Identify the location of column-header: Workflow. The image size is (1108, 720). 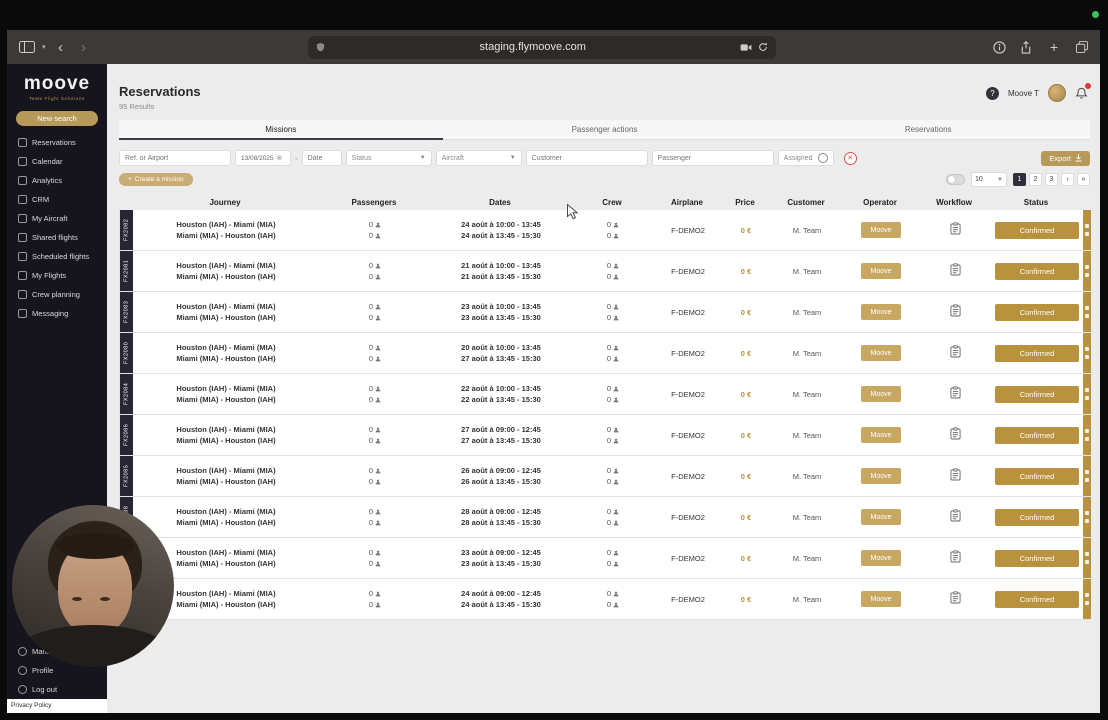
(954, 202).